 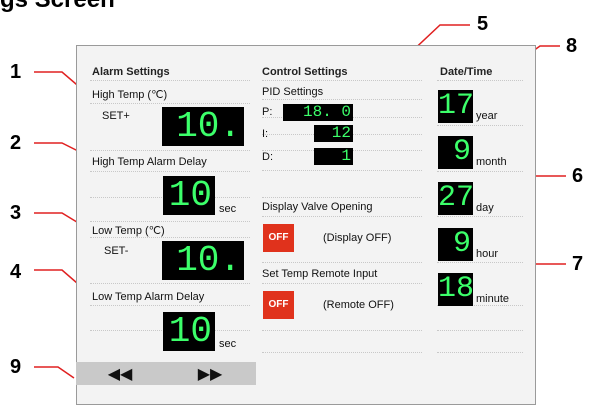 What do you see at coordinates (572, 46) in the screenshot?
I see `callout-8: 8` at bounding box center [572, 46].